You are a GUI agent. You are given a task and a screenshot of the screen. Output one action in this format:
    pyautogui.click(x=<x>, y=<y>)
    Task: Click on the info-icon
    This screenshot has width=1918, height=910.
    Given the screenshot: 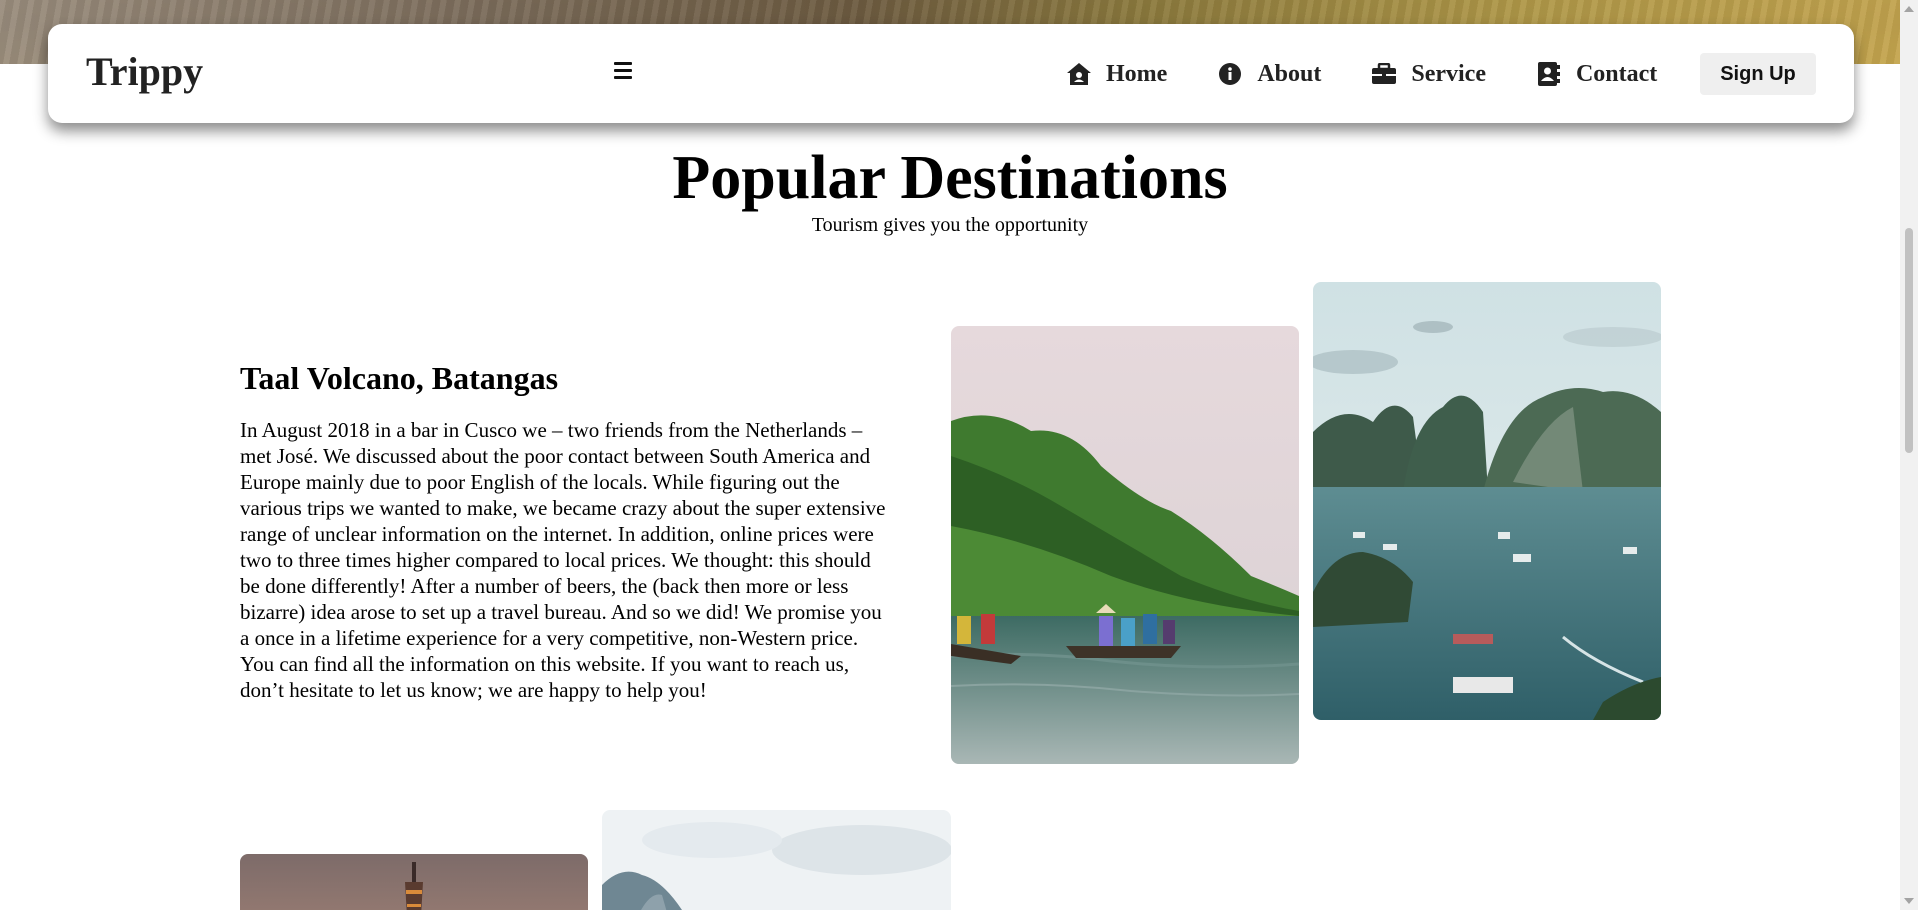 What is the action you would take?
    pyautogui.click(x=1230, y=74)
    